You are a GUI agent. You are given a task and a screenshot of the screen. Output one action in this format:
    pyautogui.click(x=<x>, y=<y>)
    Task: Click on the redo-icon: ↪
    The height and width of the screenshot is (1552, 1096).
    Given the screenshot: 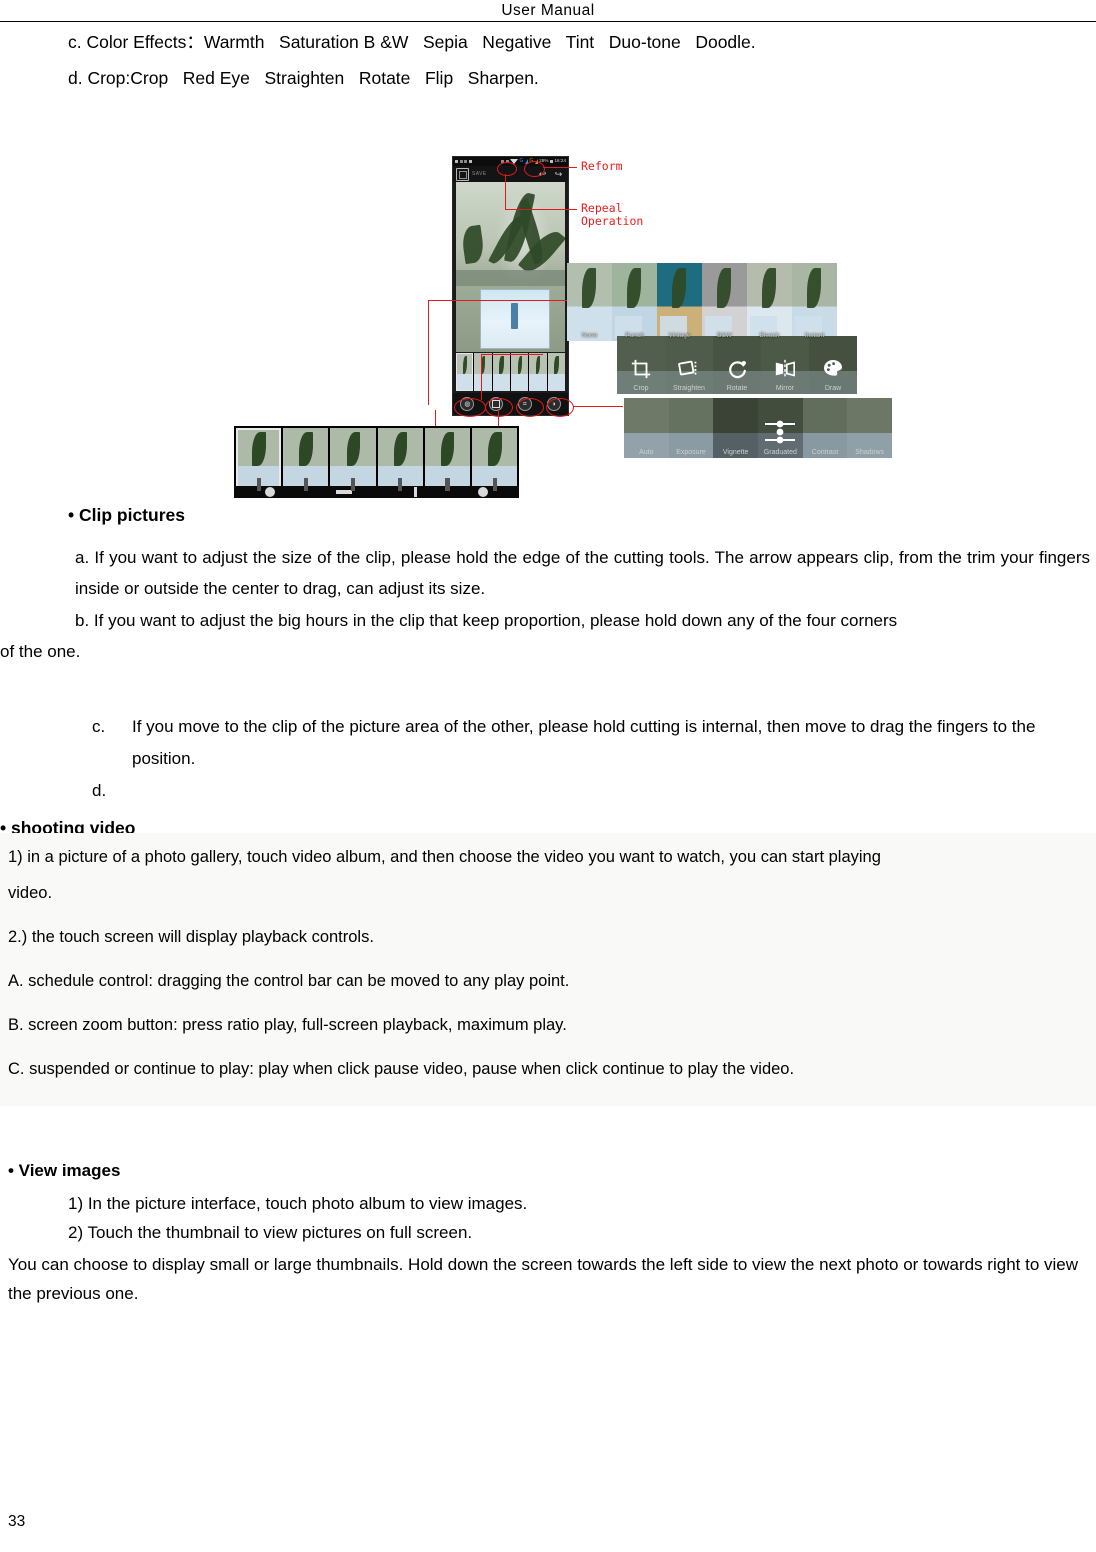 What is the action you would take?
    pyautogui.click(x=558, y=174)
    